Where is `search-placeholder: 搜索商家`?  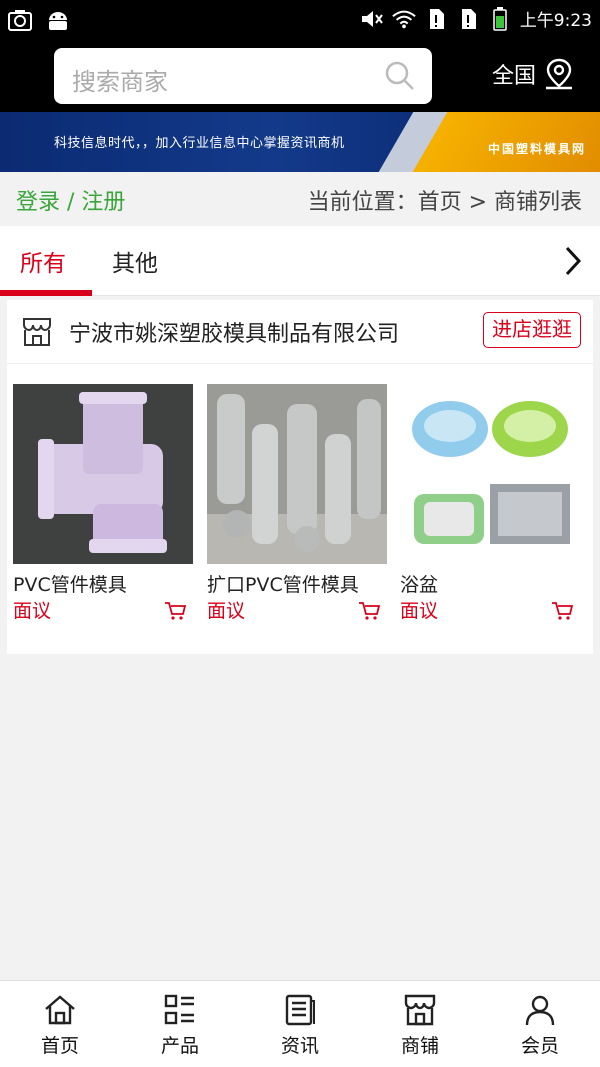 search-placeholder: 搜索商家 is located at coordinates (120, 82).